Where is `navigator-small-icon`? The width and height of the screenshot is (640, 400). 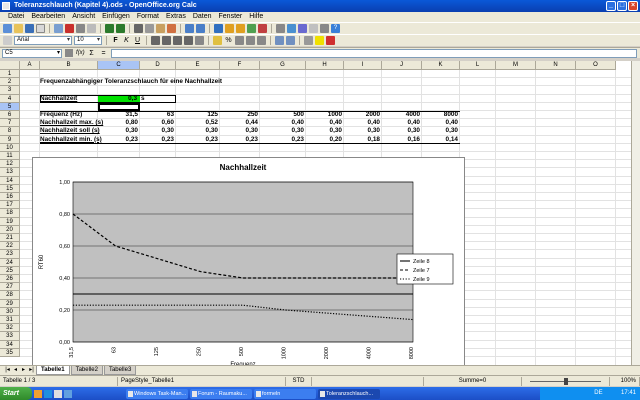
navigator-small-icon is located at coordinates (69, 53).